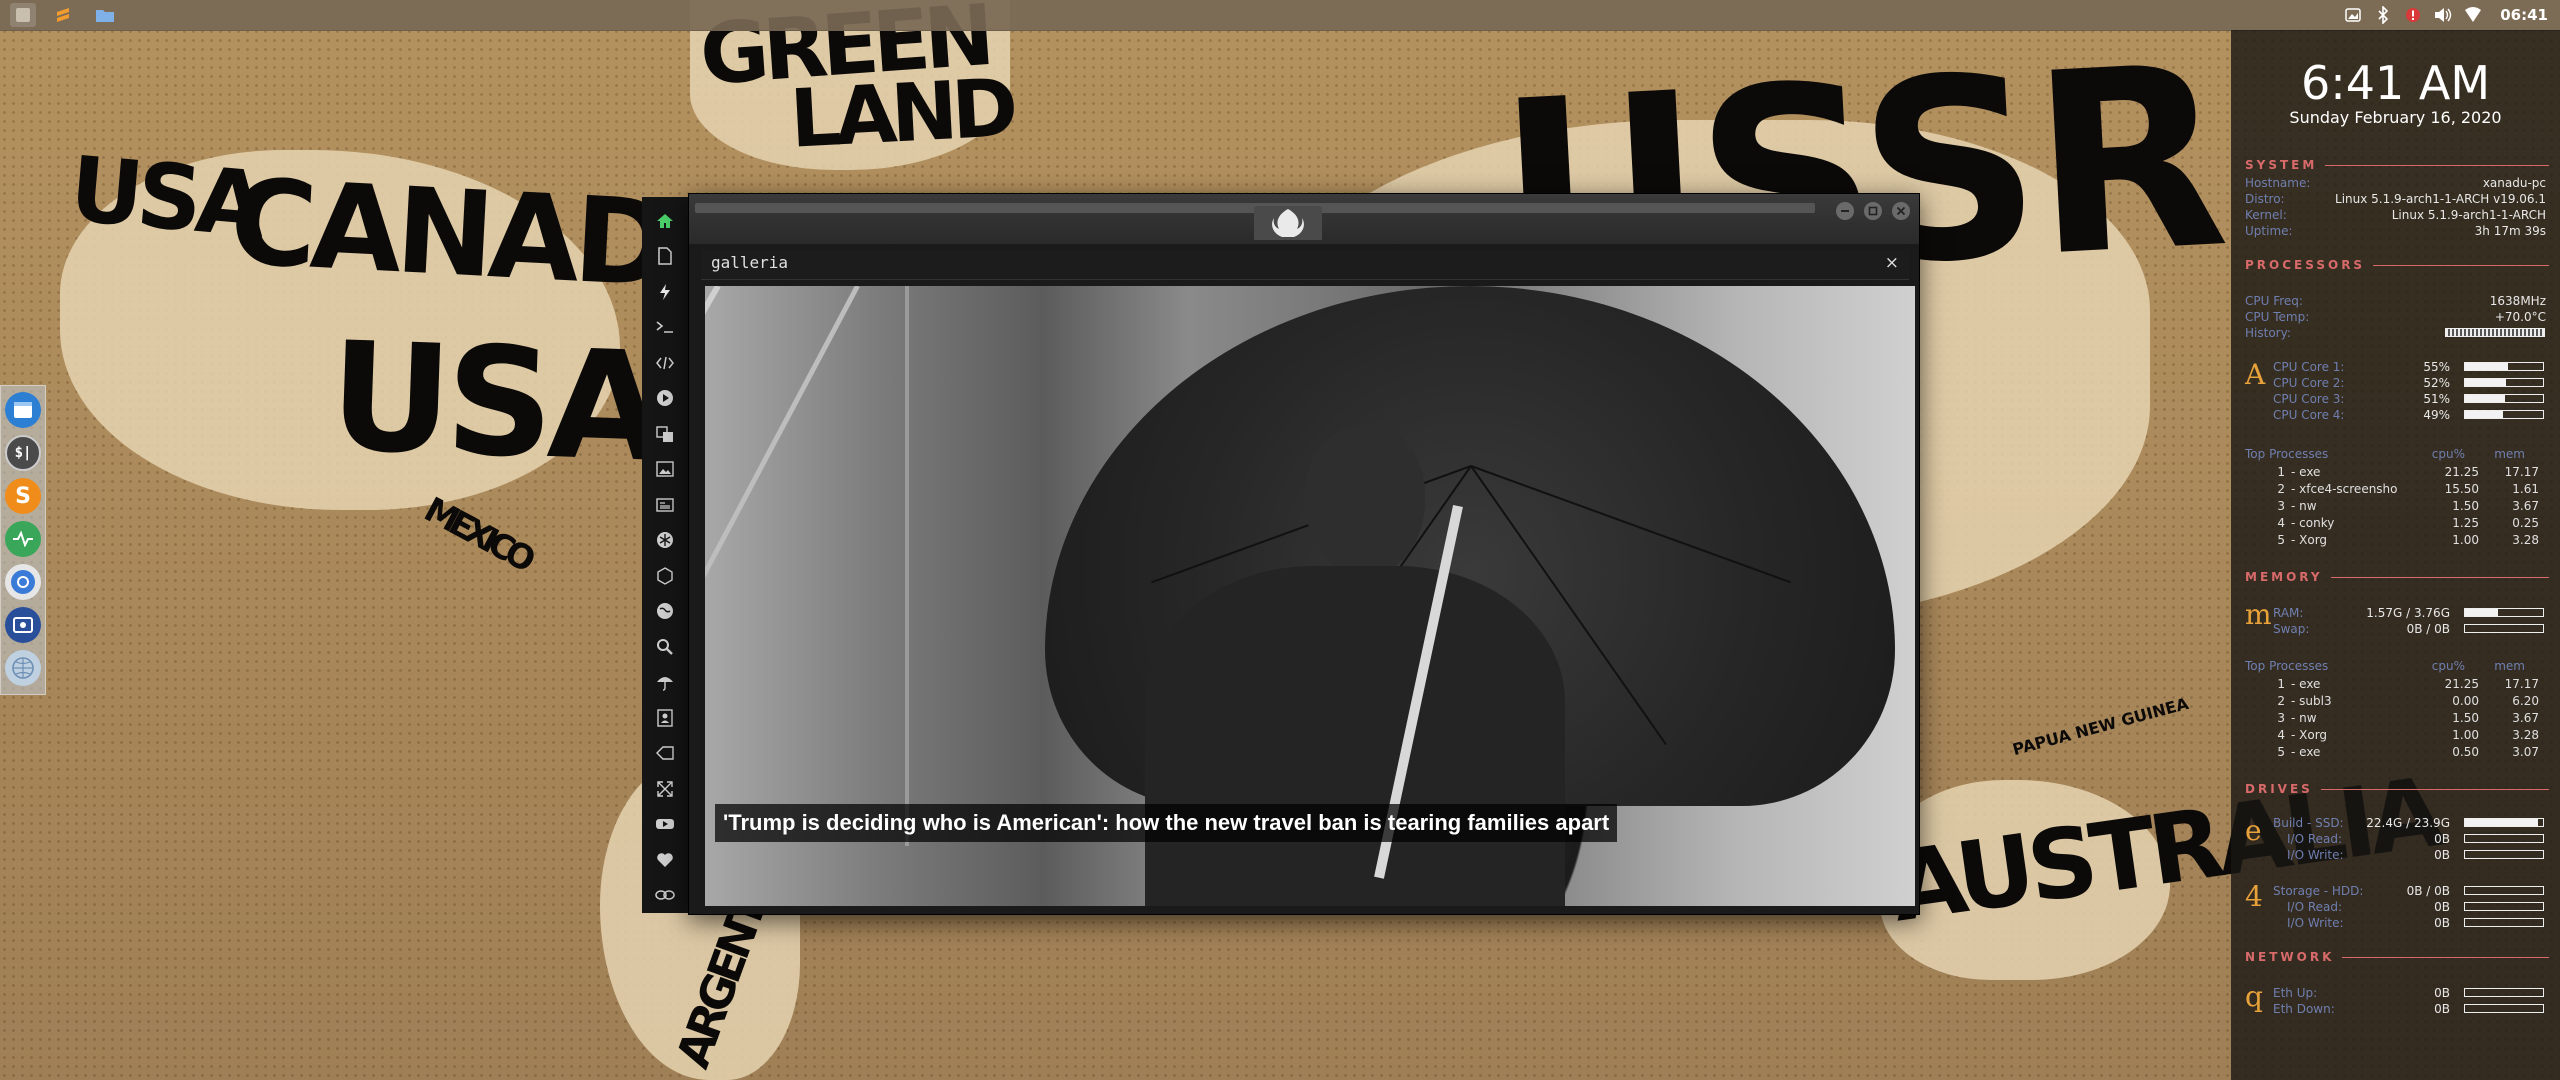 Image resolution: width=2560 pixels, height=1080 pixels. Describe the element at coordinates (665, 718) in the screenshot. I see `contact-card-icon` at that location.